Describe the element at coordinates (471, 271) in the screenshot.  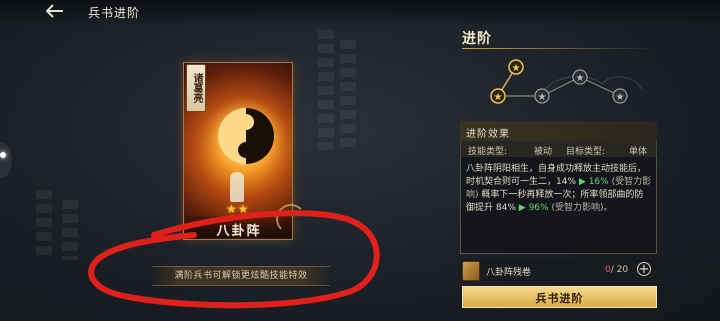
I see `scroll-icon` at that location.